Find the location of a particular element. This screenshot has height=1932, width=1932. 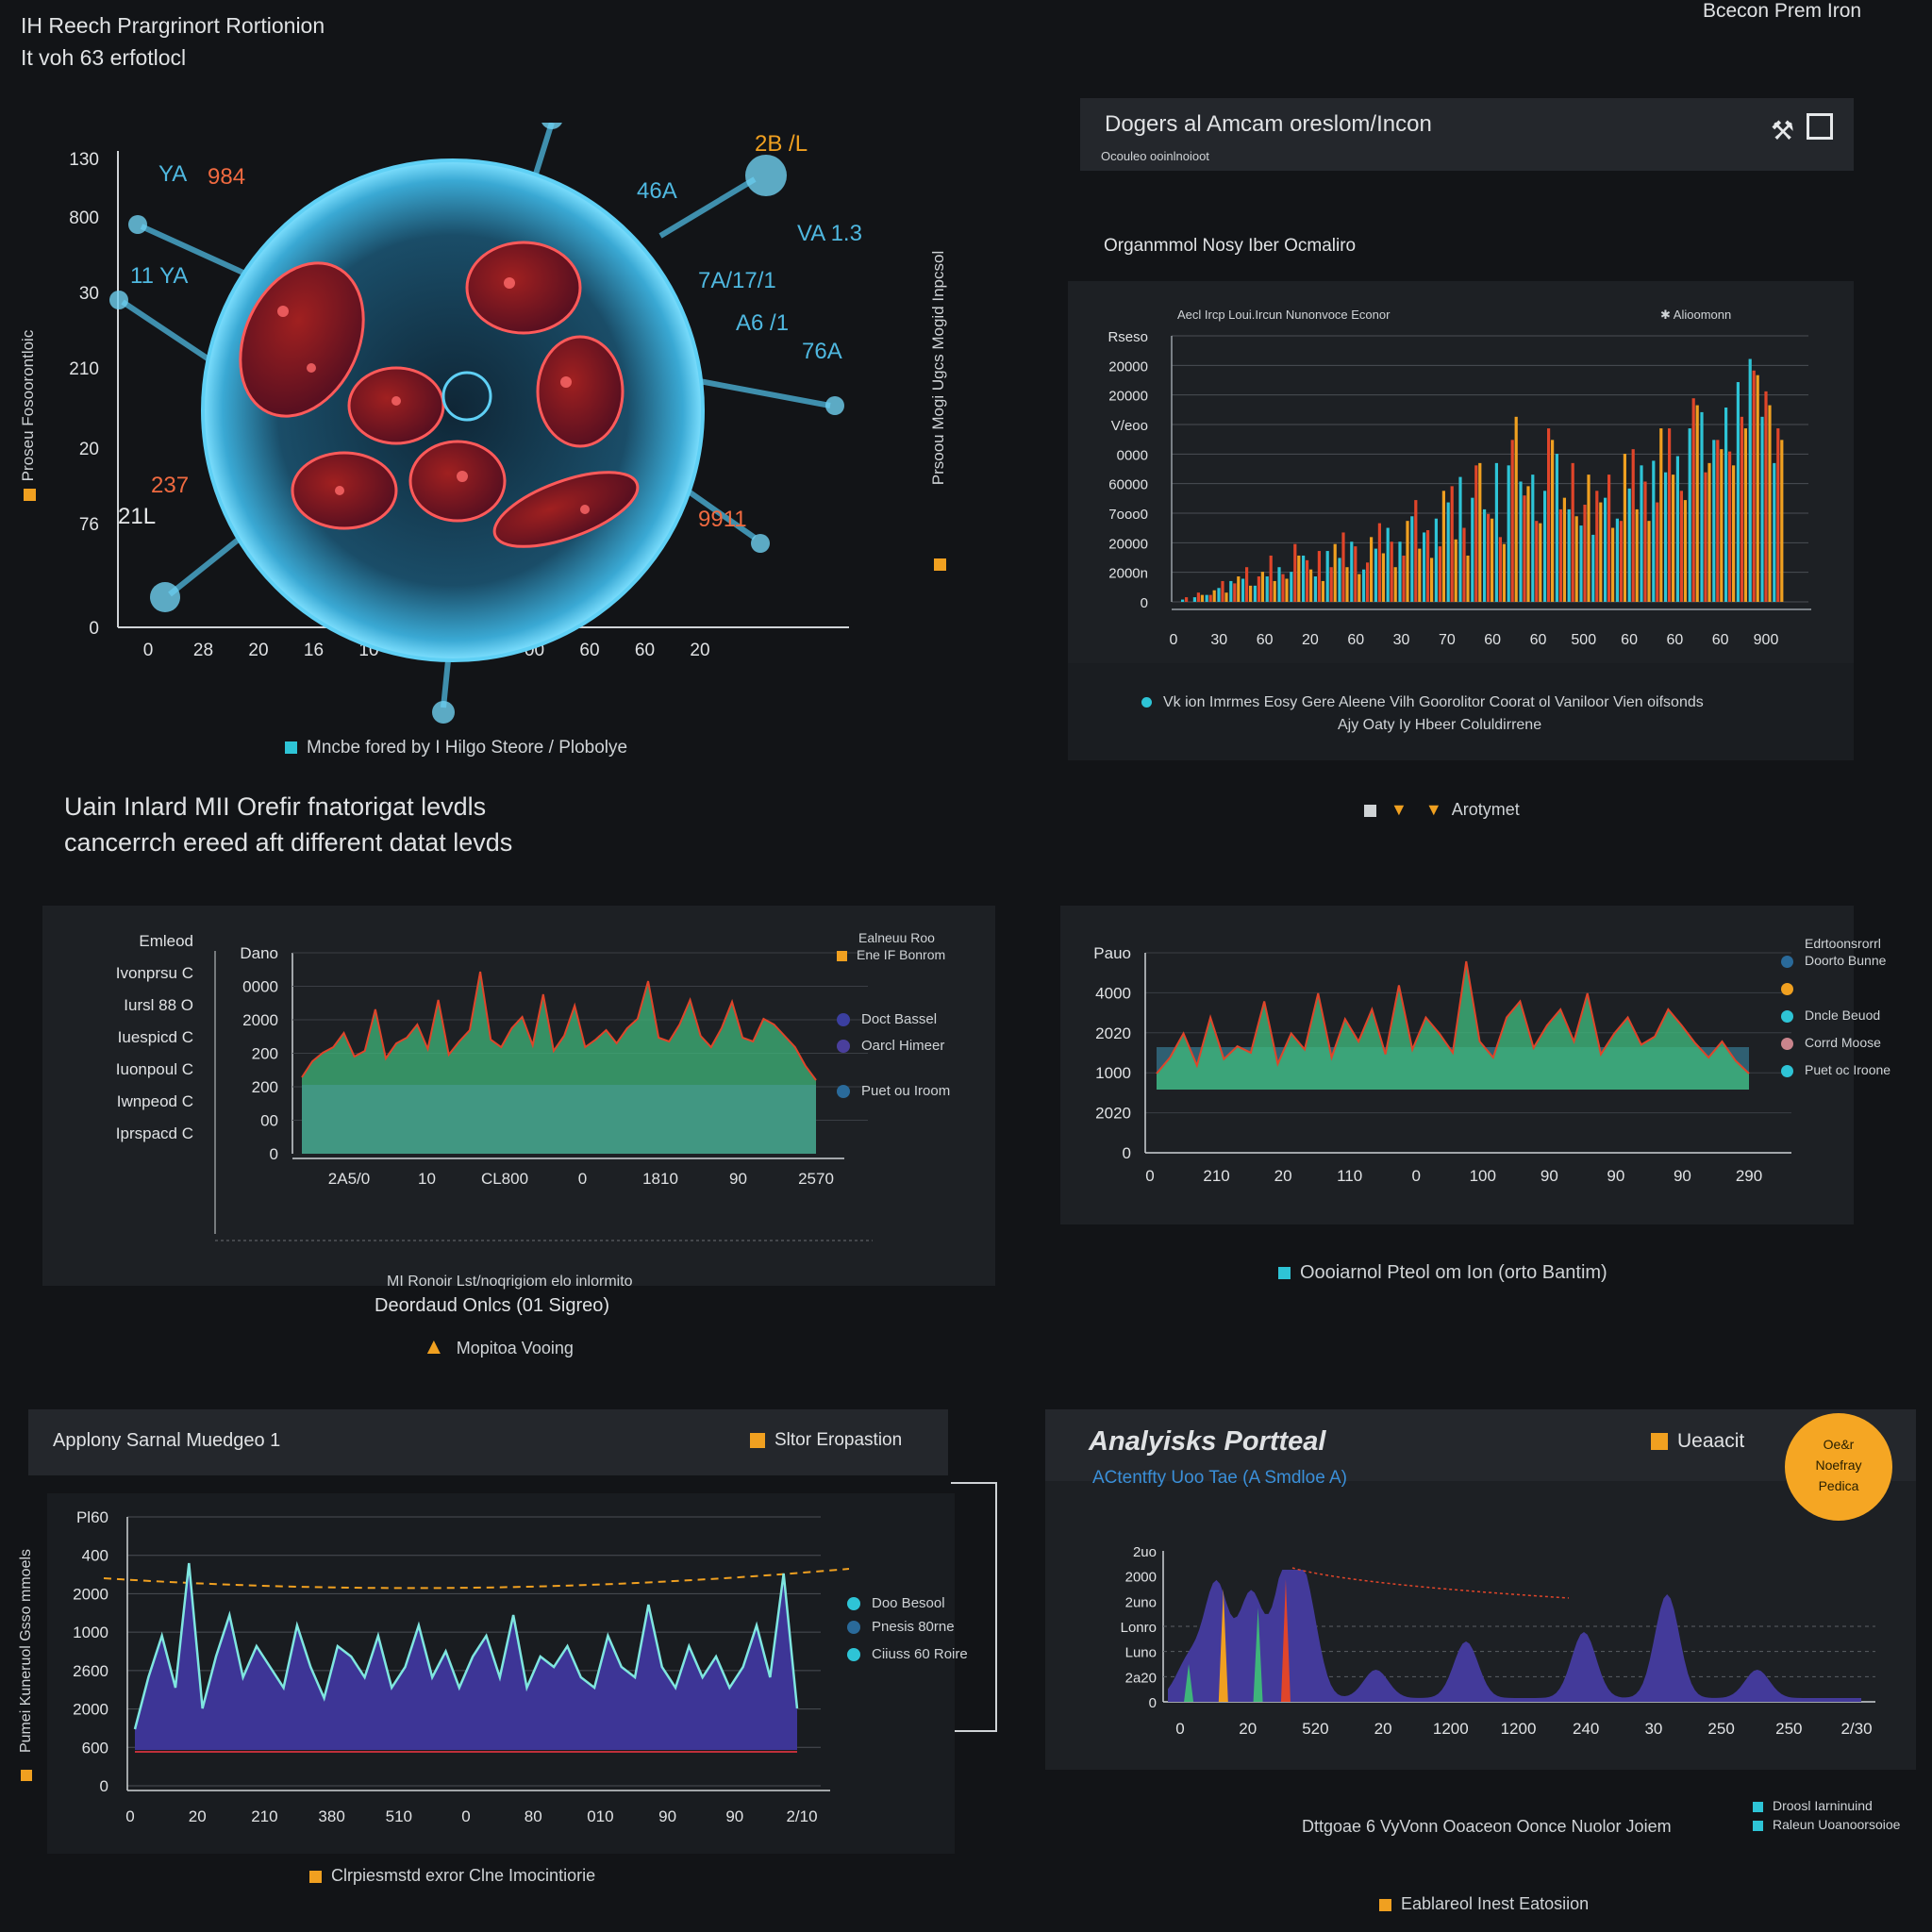

bottom-left-header-right: Sltor Eropastion is located at coordinates (826, 1441).